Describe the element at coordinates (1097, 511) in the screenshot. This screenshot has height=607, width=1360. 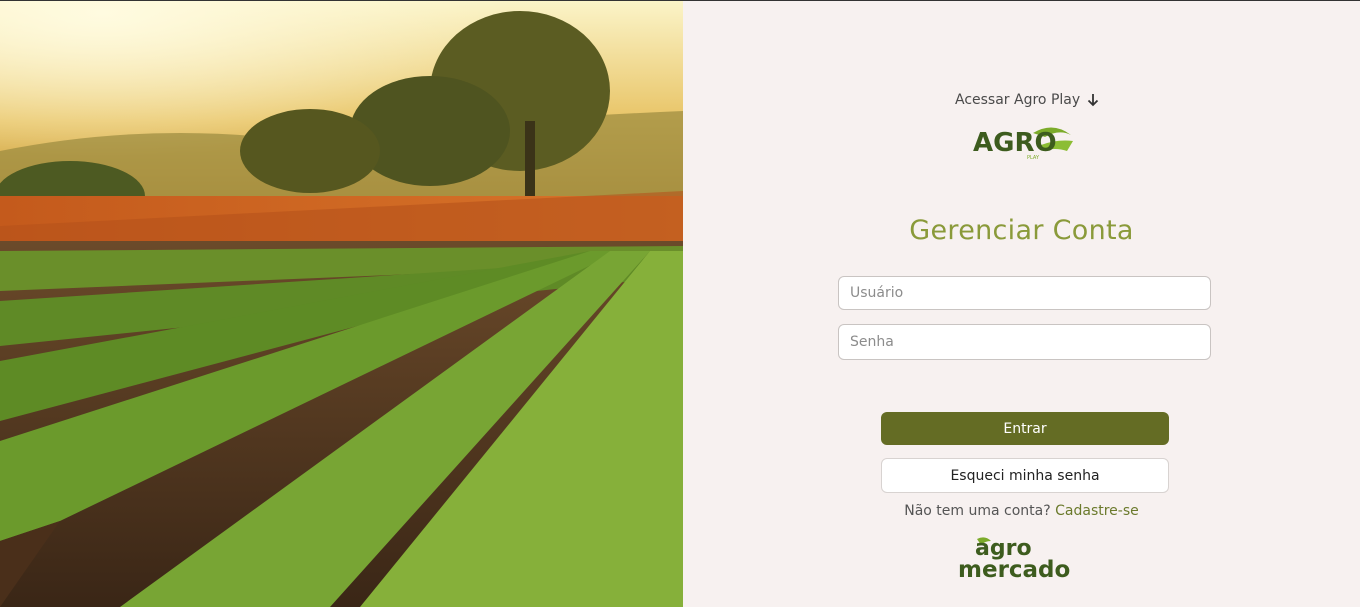
I see `signup-link: Cadastre-se` at that location.